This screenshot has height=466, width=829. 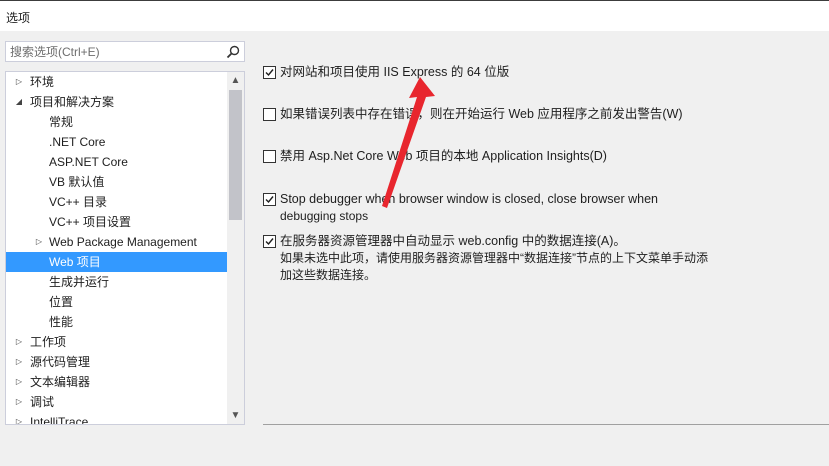 I want to click on search-input, so click(x=117, y=51).